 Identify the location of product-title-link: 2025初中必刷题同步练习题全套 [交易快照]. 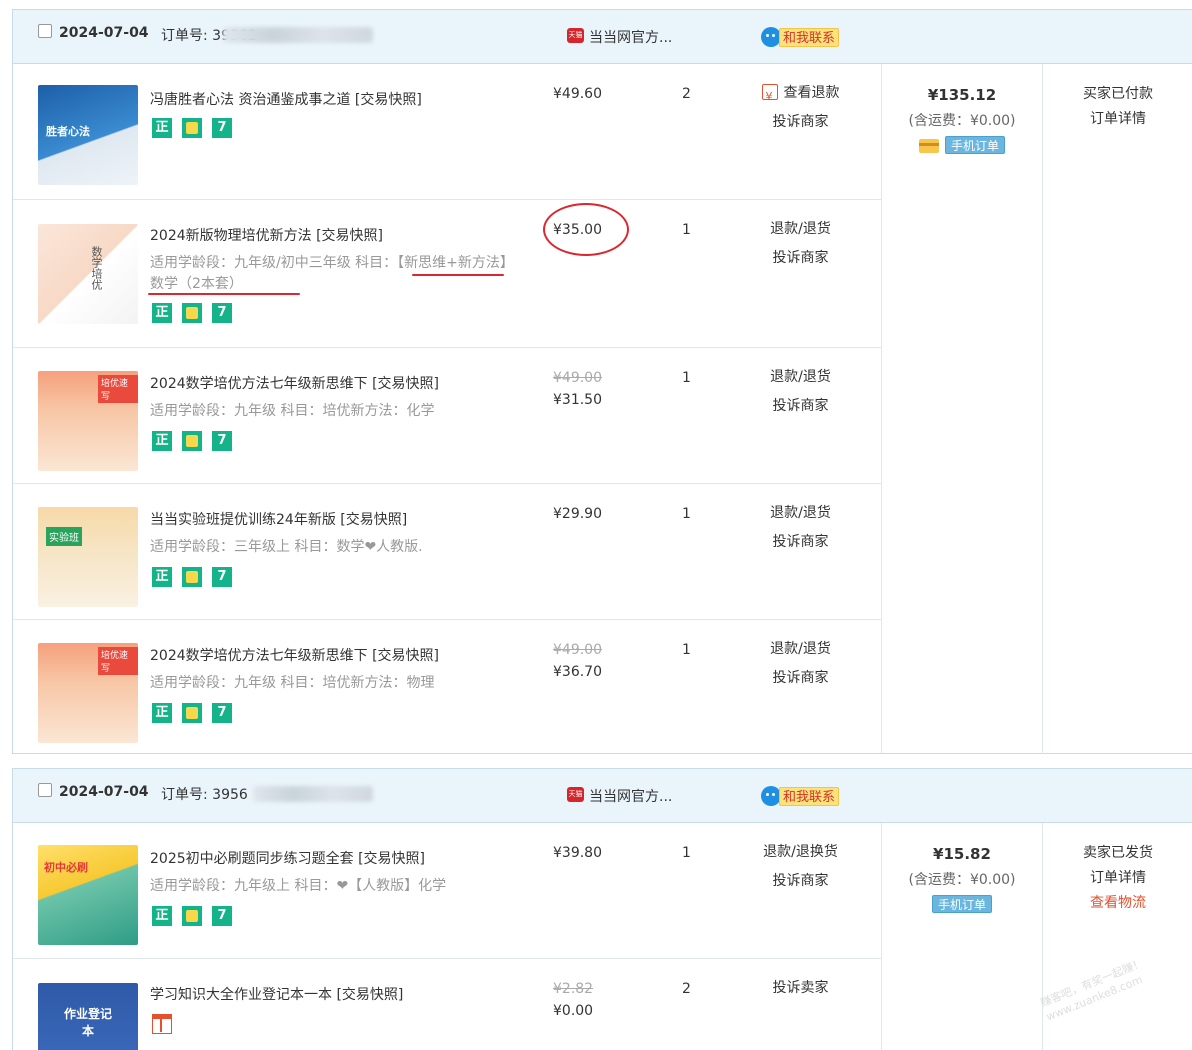
(287, 858).